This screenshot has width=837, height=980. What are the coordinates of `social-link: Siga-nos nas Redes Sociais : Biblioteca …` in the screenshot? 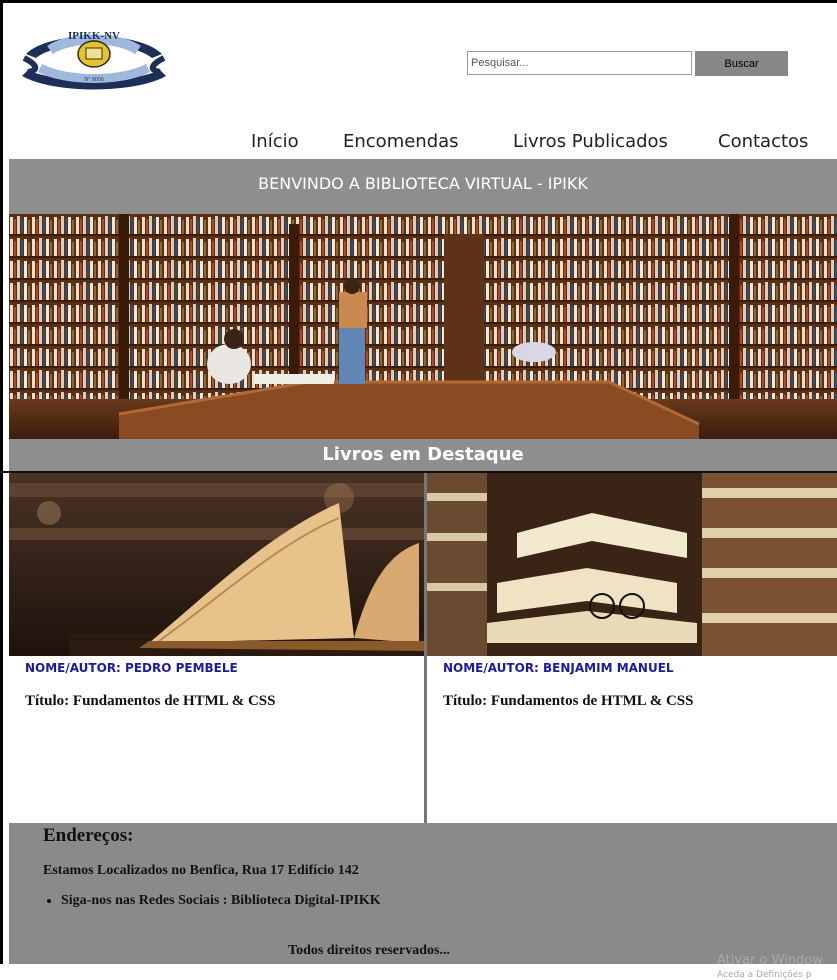 It's located at (221, 901).